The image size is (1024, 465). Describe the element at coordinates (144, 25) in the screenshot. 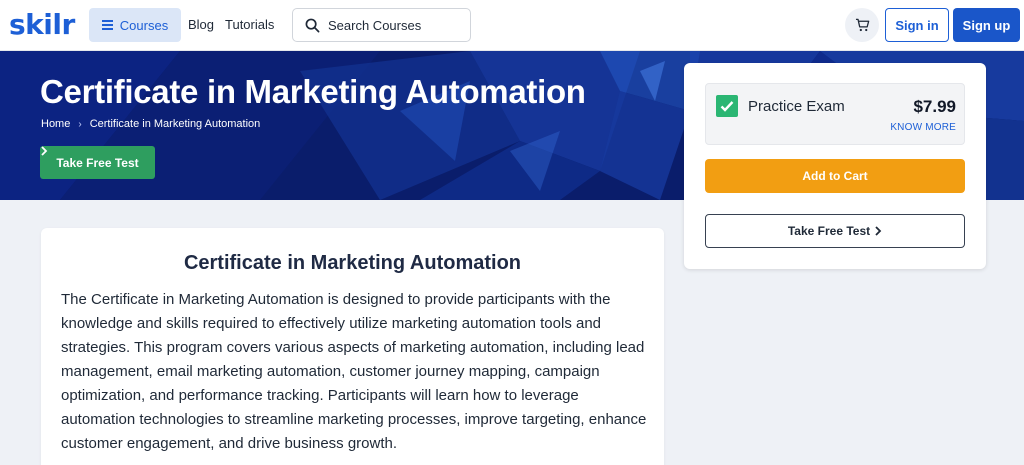

I see `courses-label: Courses` at that location.